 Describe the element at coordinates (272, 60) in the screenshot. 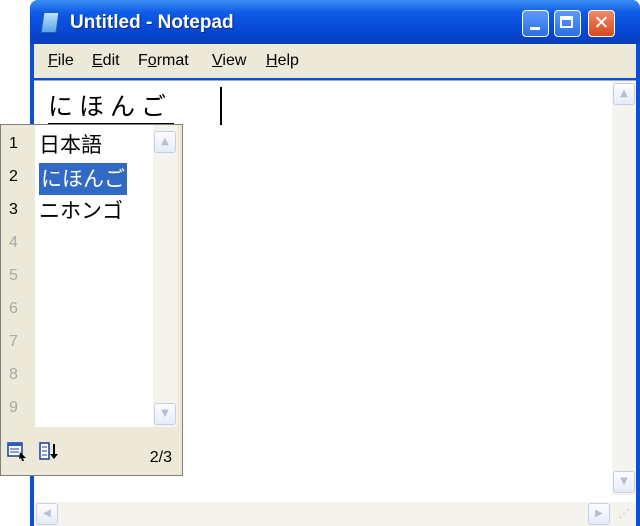

I see `menu-help-accel: H` at that location.